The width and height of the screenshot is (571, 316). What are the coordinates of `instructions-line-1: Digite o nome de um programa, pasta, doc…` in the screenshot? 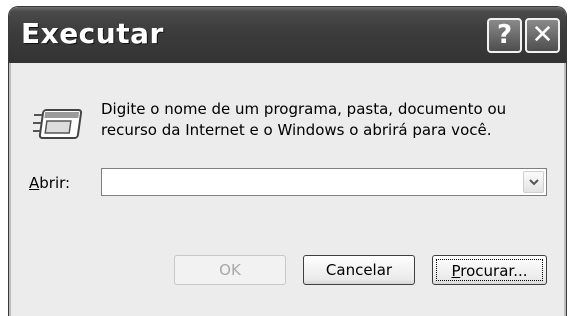 It's located at (304, 109).